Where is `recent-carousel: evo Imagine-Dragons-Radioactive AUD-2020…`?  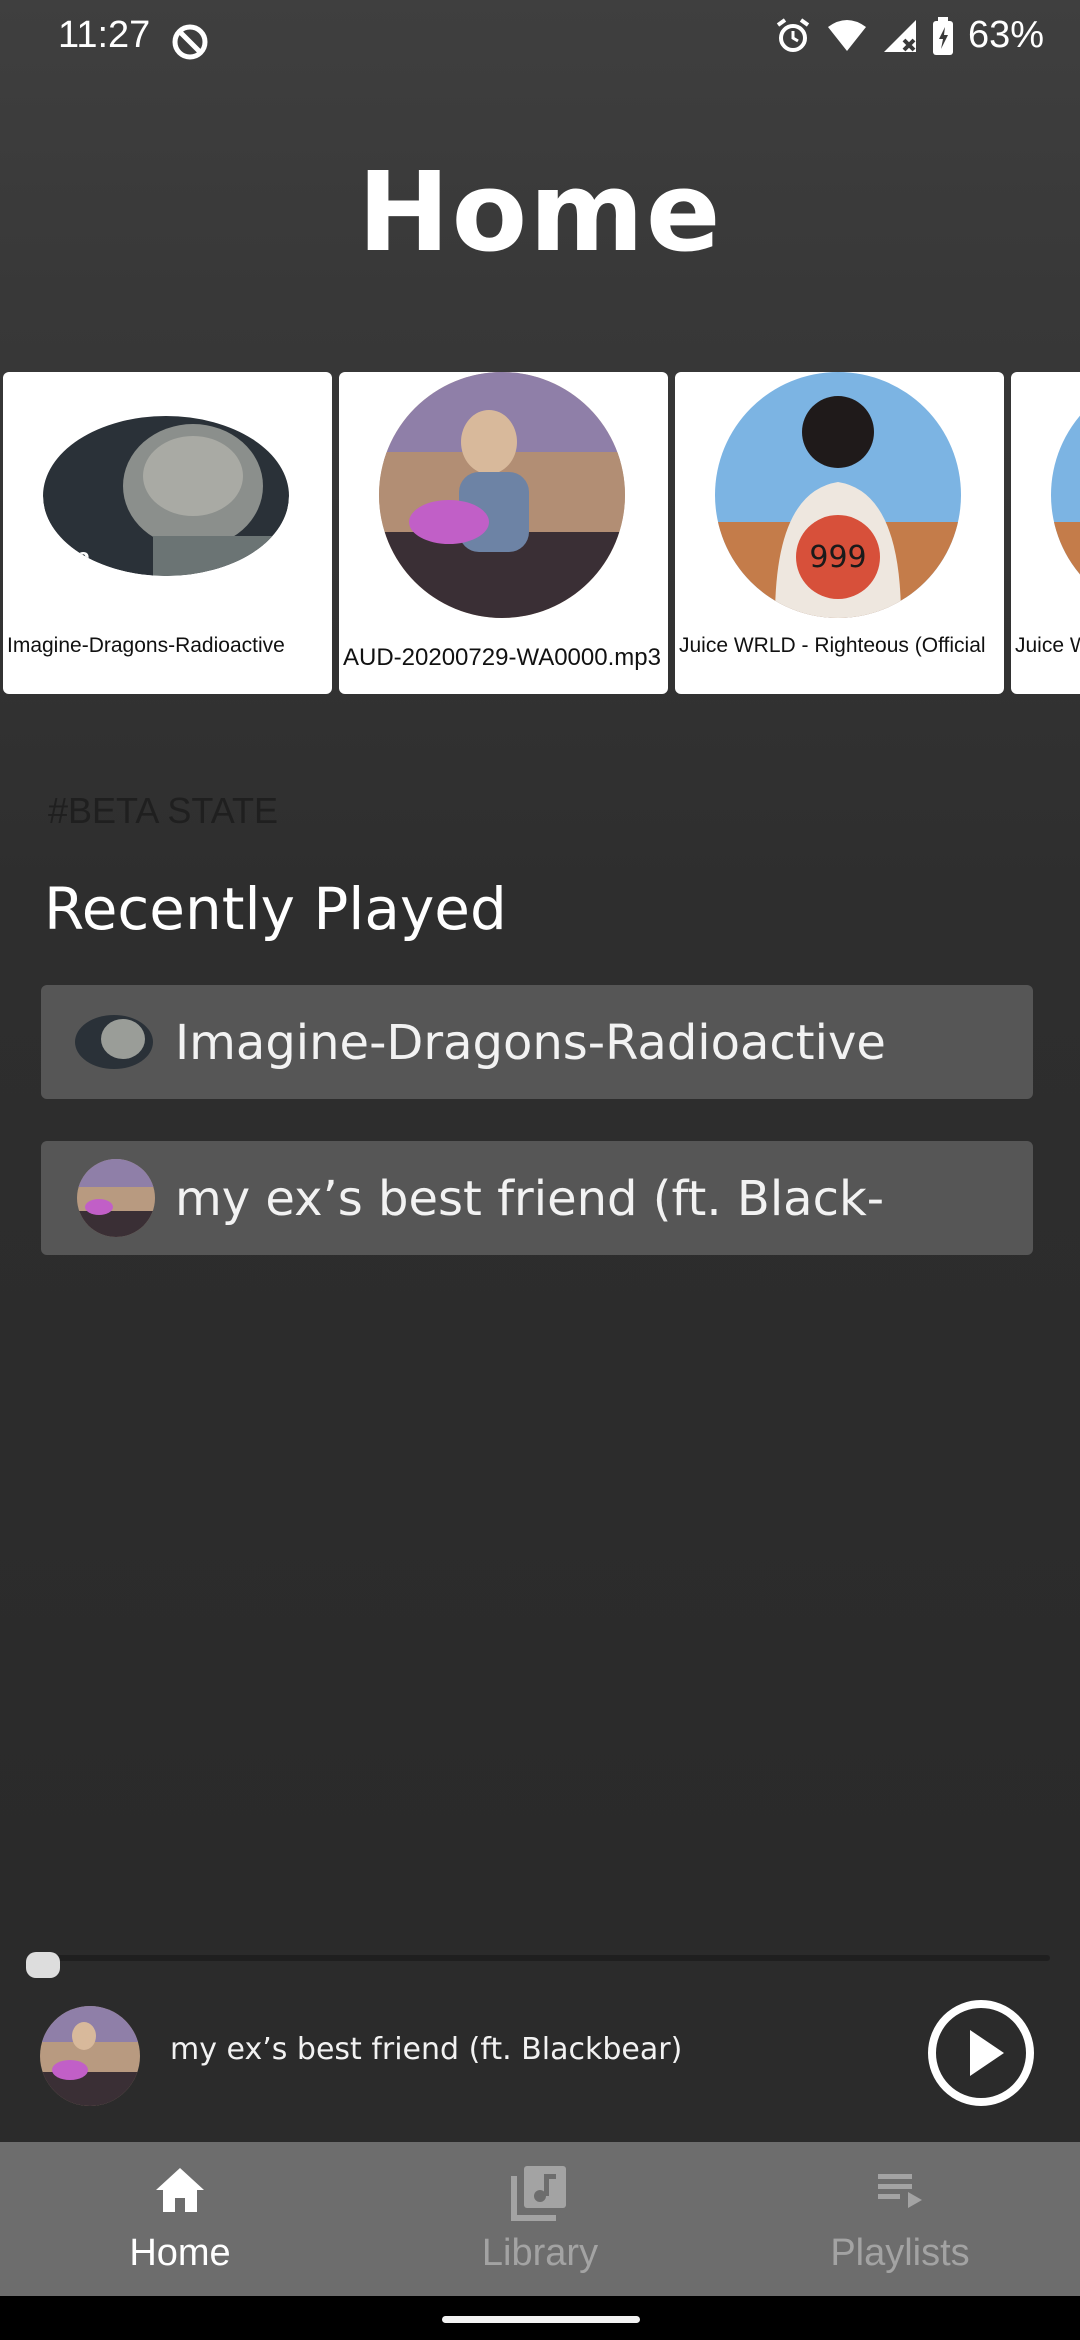
recent-carousel: evo Imagine-Dragons-Radioactive AUD-2020… is located at coordinates (541, 534).